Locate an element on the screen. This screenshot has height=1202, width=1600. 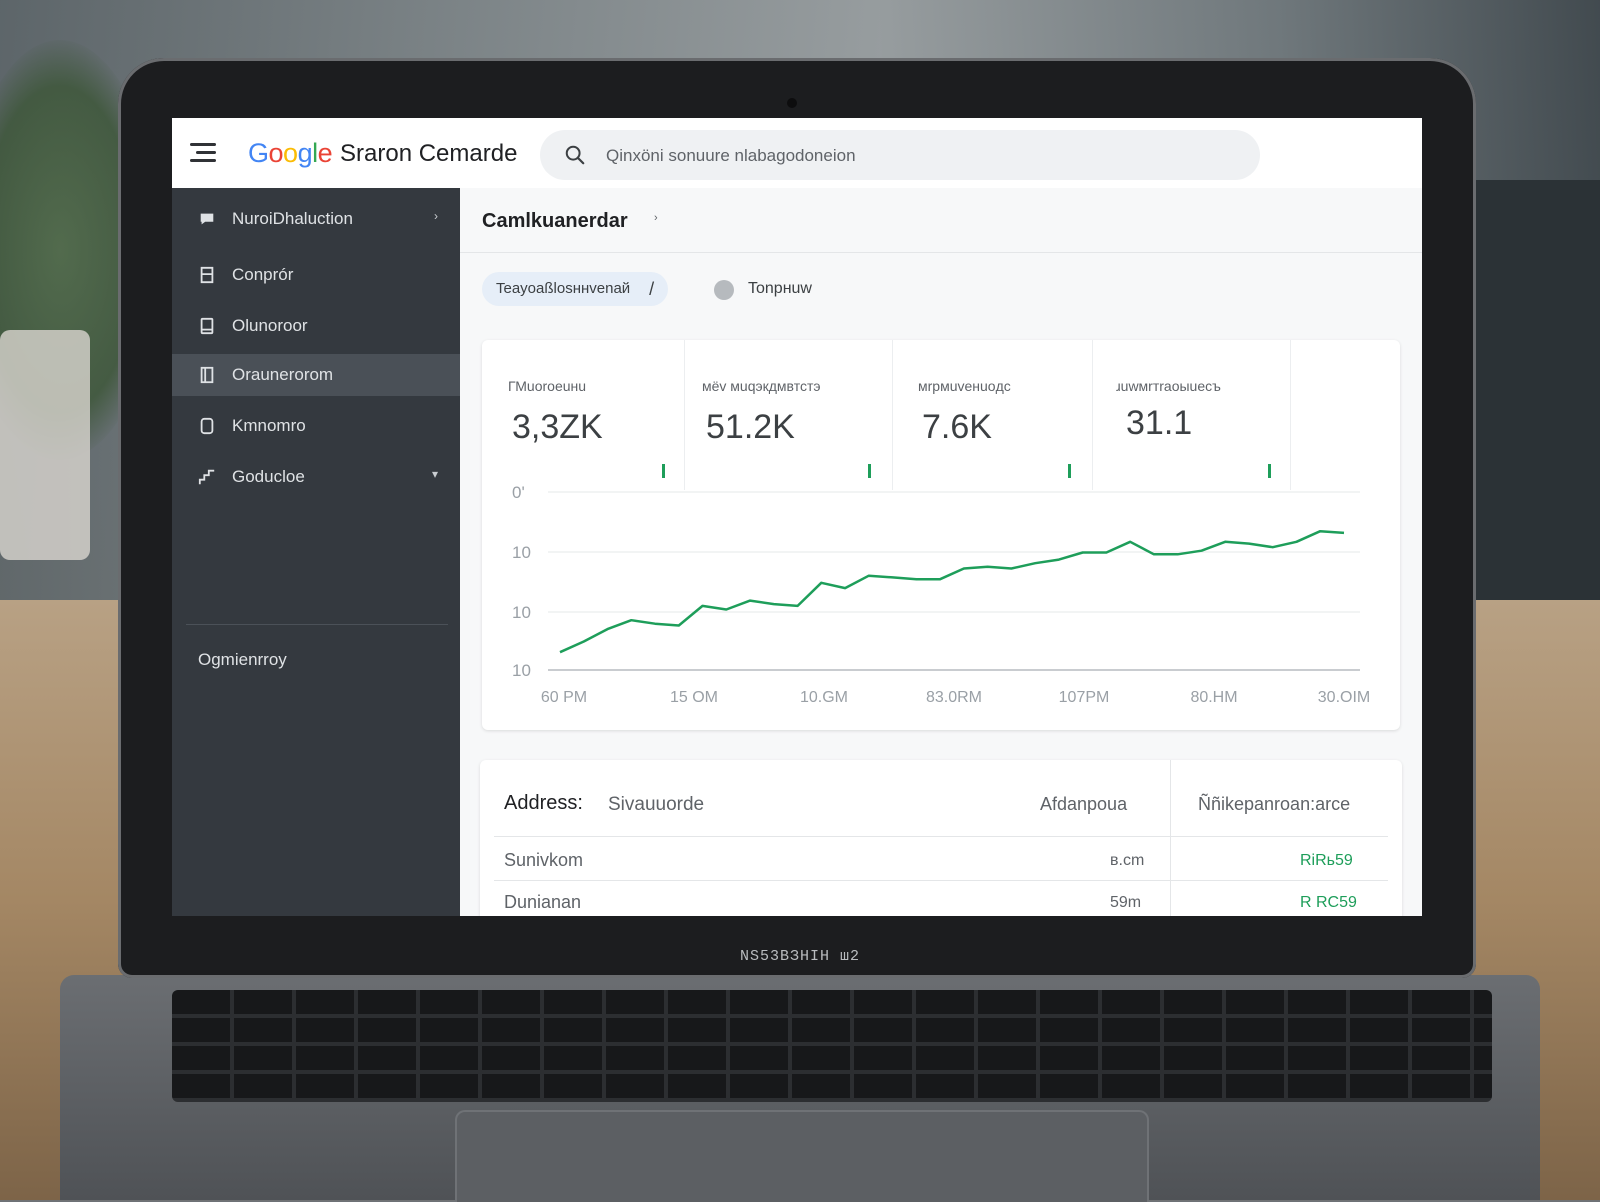
page-header: Camlkuanerdar › is located at coordinates (941, 220).